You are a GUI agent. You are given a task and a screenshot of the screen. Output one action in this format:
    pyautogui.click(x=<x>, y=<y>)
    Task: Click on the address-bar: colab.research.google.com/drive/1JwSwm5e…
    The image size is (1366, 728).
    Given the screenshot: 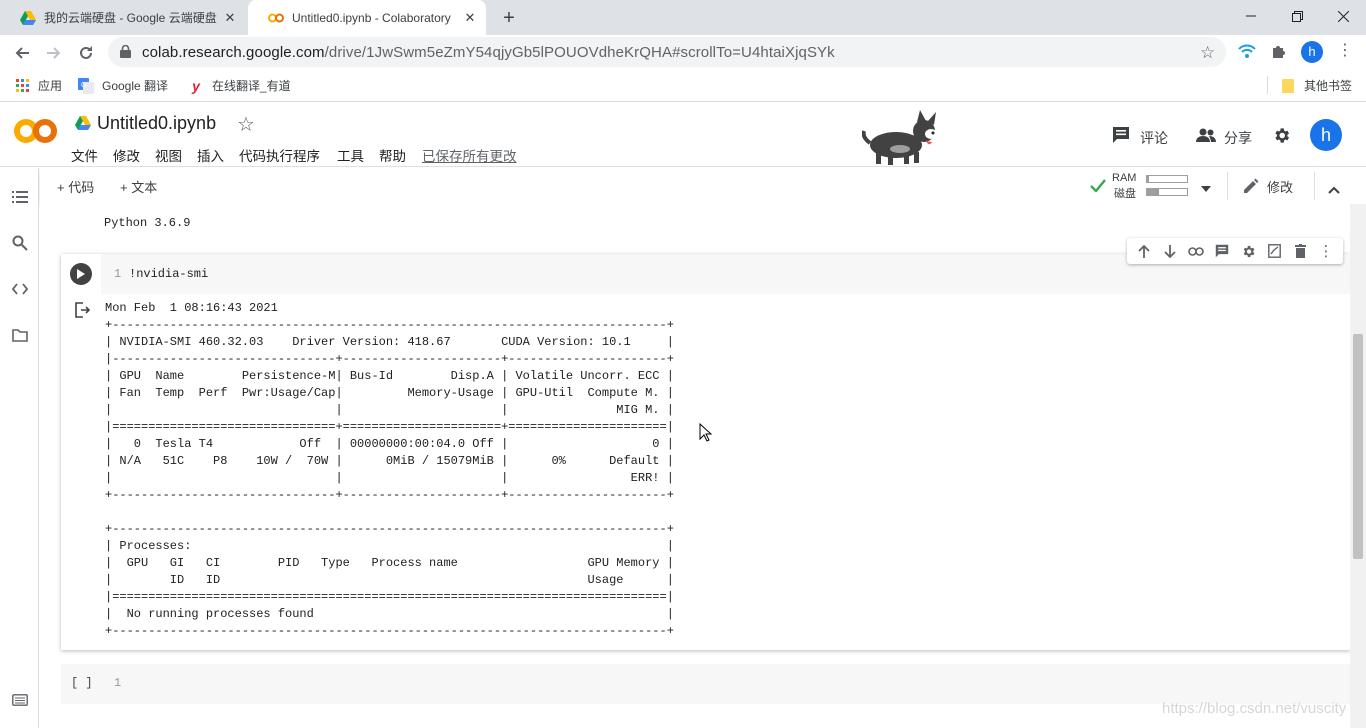 What is the action you would take?
    pyautogui.click(x=667, y=52)
    